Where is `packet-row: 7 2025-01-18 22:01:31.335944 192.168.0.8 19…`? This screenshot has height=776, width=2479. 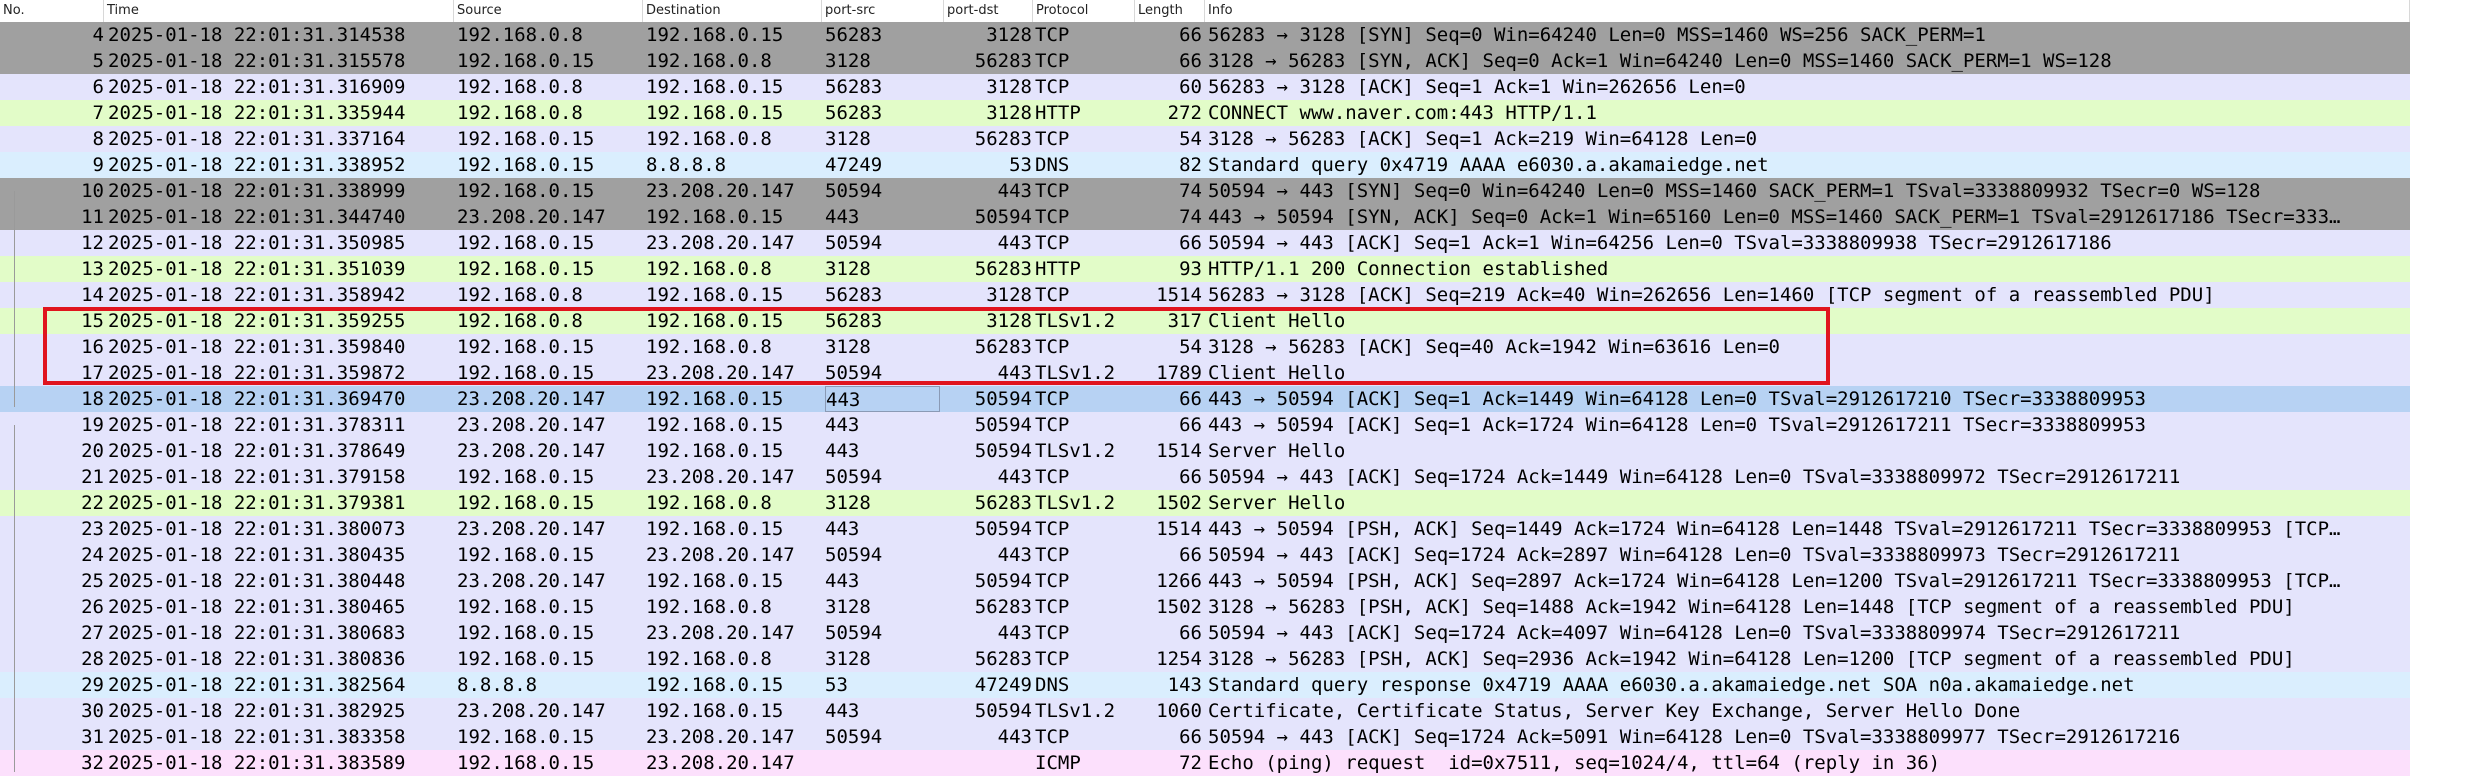
packet-row: 7 2025-01-18 22:01:31.335944 192.168.0.8 19… is located at coordinates (1205, 113).